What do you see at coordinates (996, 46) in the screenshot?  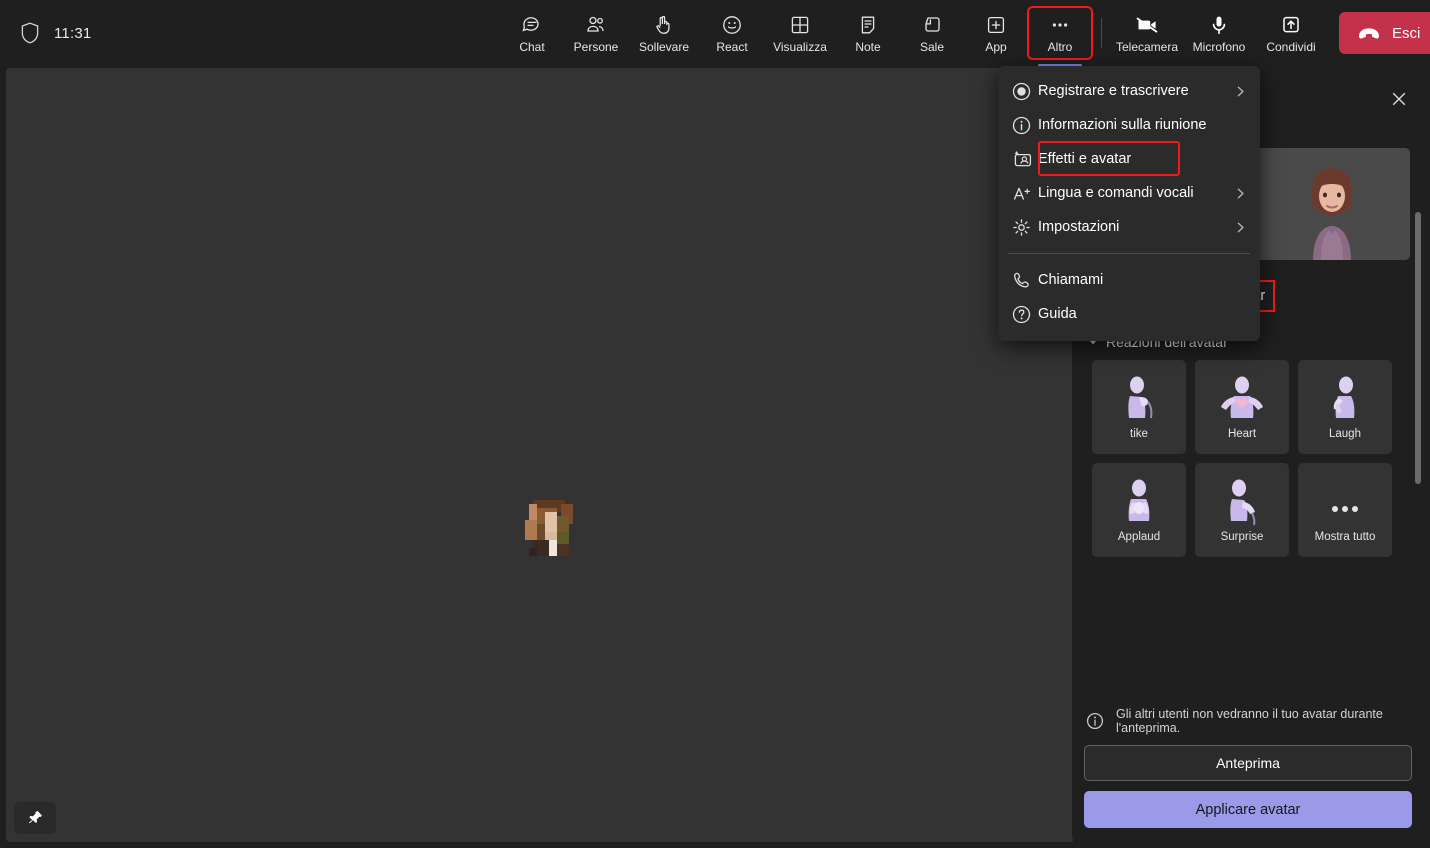 I see `toolbar-label: App` at bounding box center [996, 46].